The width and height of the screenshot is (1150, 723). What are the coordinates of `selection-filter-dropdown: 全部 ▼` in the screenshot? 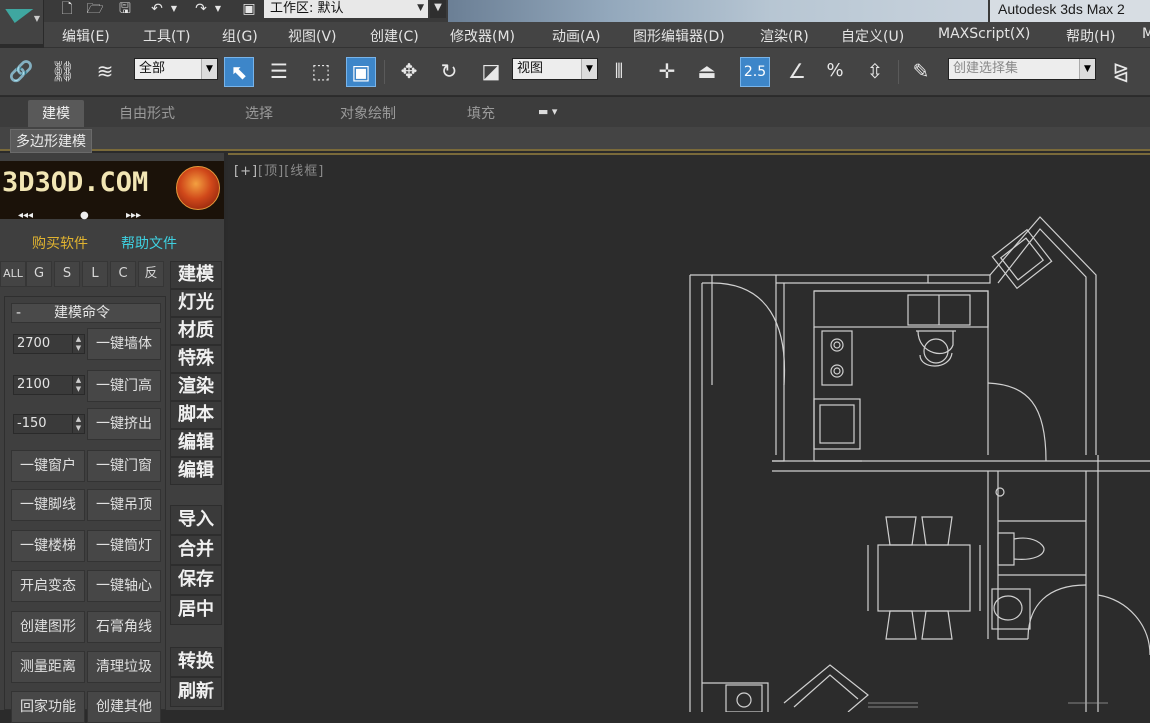 It's located at (176, 69).